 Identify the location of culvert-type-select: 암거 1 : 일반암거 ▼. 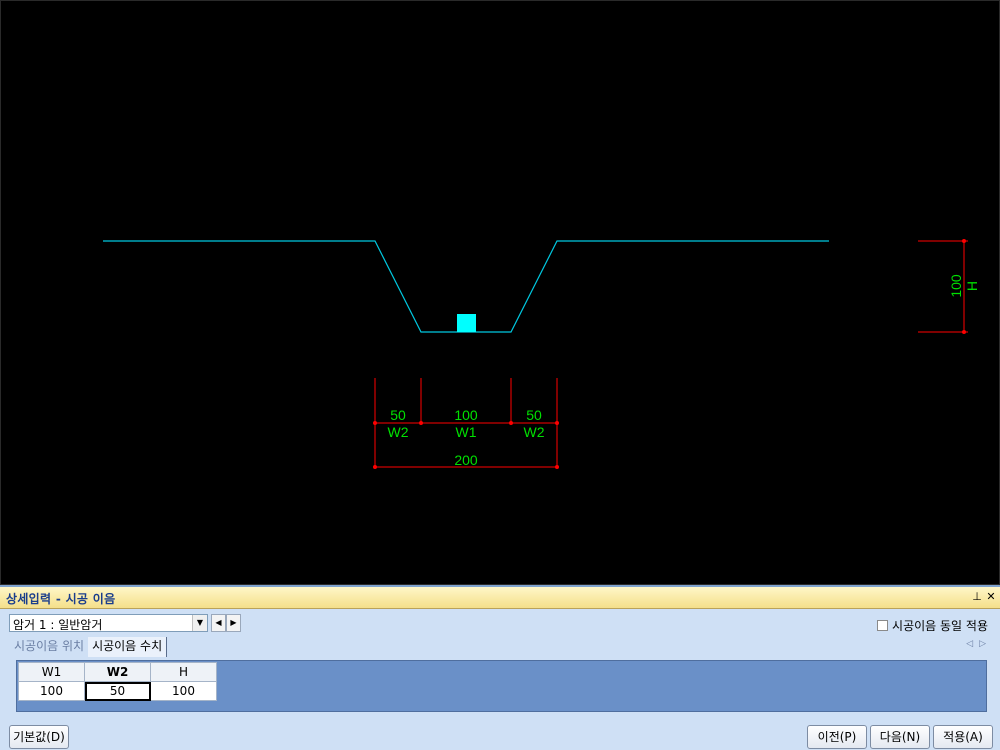
(108, 623).